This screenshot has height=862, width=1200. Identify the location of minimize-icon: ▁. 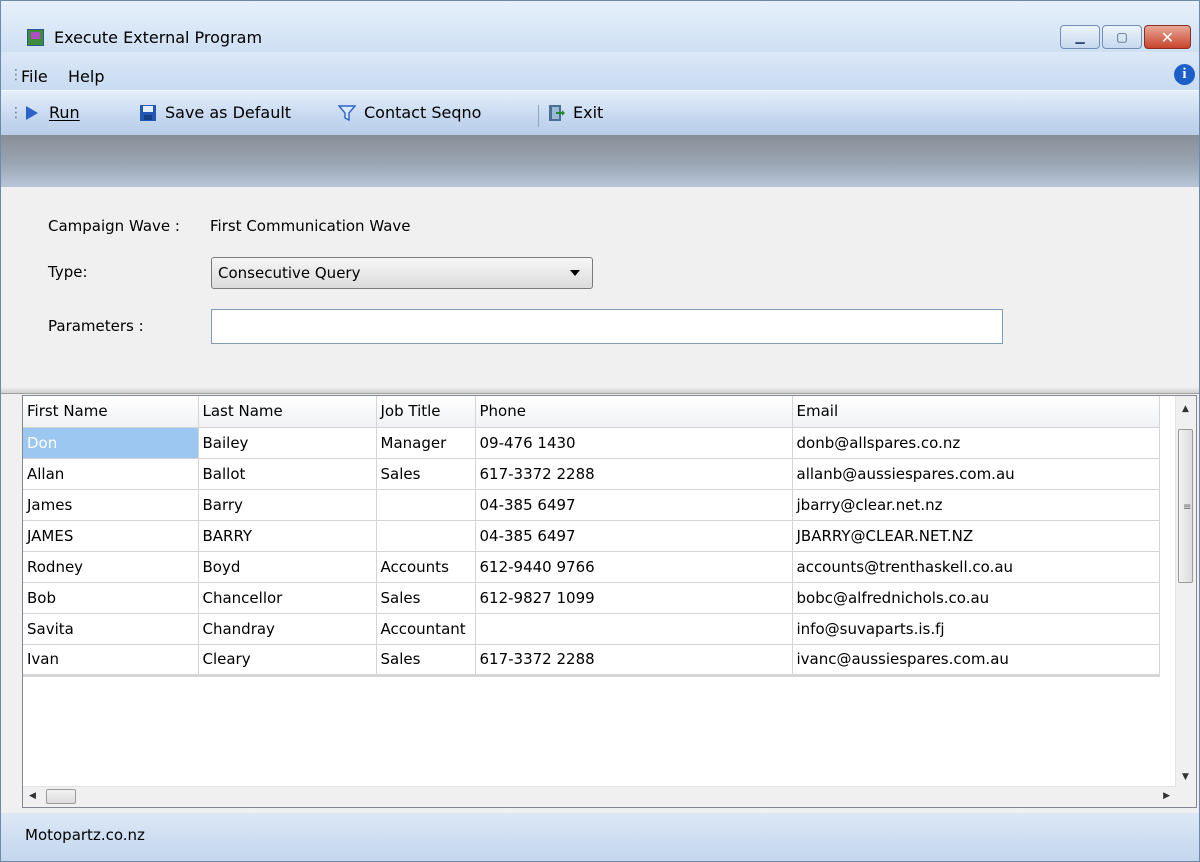
(1080, 37).